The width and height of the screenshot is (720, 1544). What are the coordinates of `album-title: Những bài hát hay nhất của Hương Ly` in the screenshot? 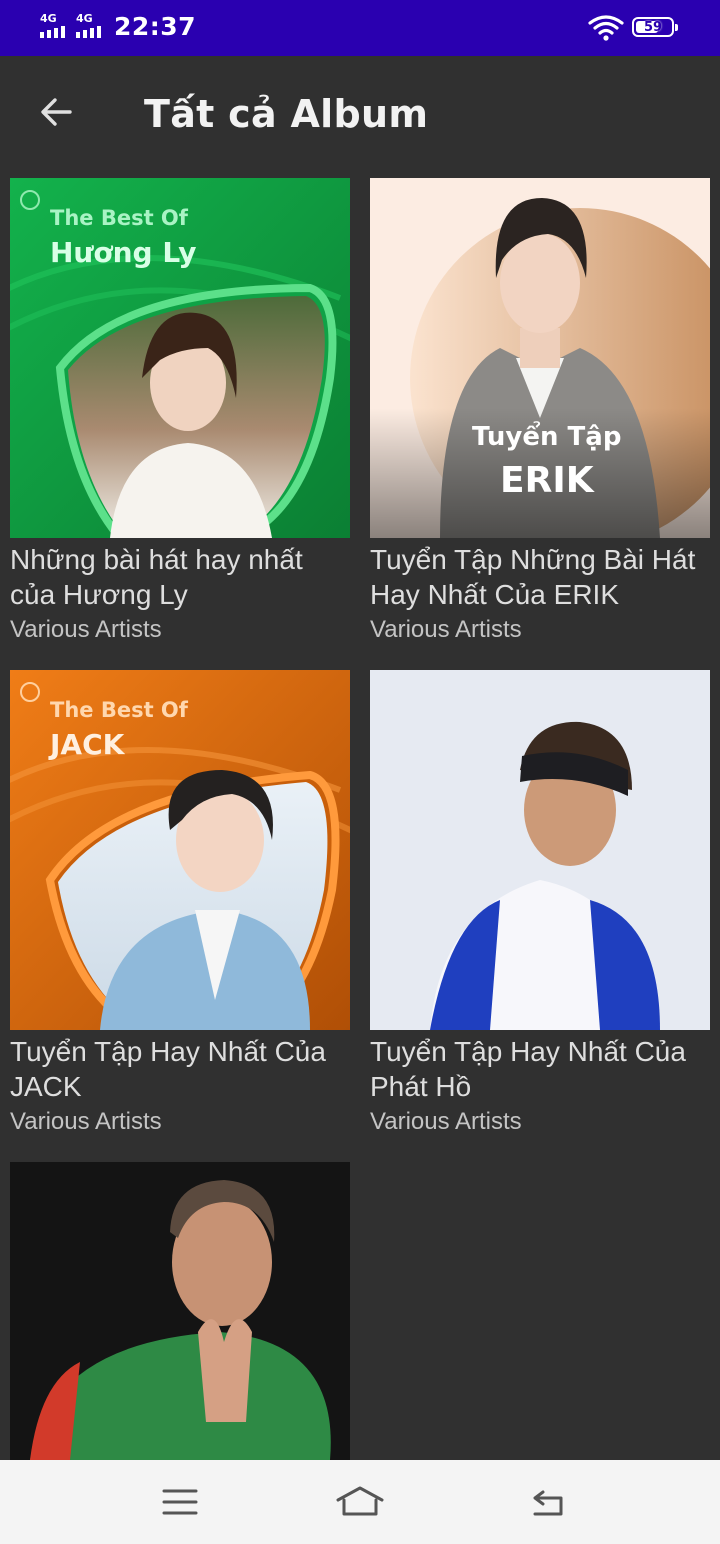 It's located at (156, 577).